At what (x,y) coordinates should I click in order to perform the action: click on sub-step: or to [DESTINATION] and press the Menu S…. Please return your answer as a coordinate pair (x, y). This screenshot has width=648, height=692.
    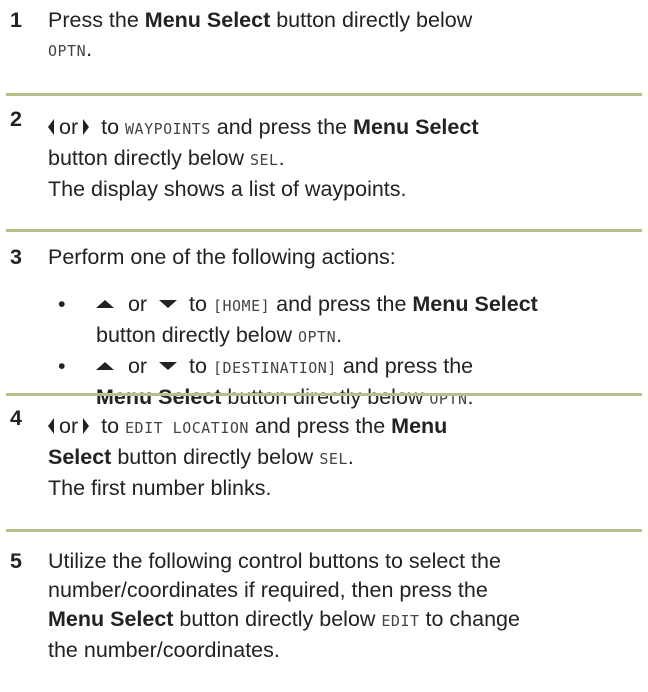
    Looking at the image, I should click on (371, 383).